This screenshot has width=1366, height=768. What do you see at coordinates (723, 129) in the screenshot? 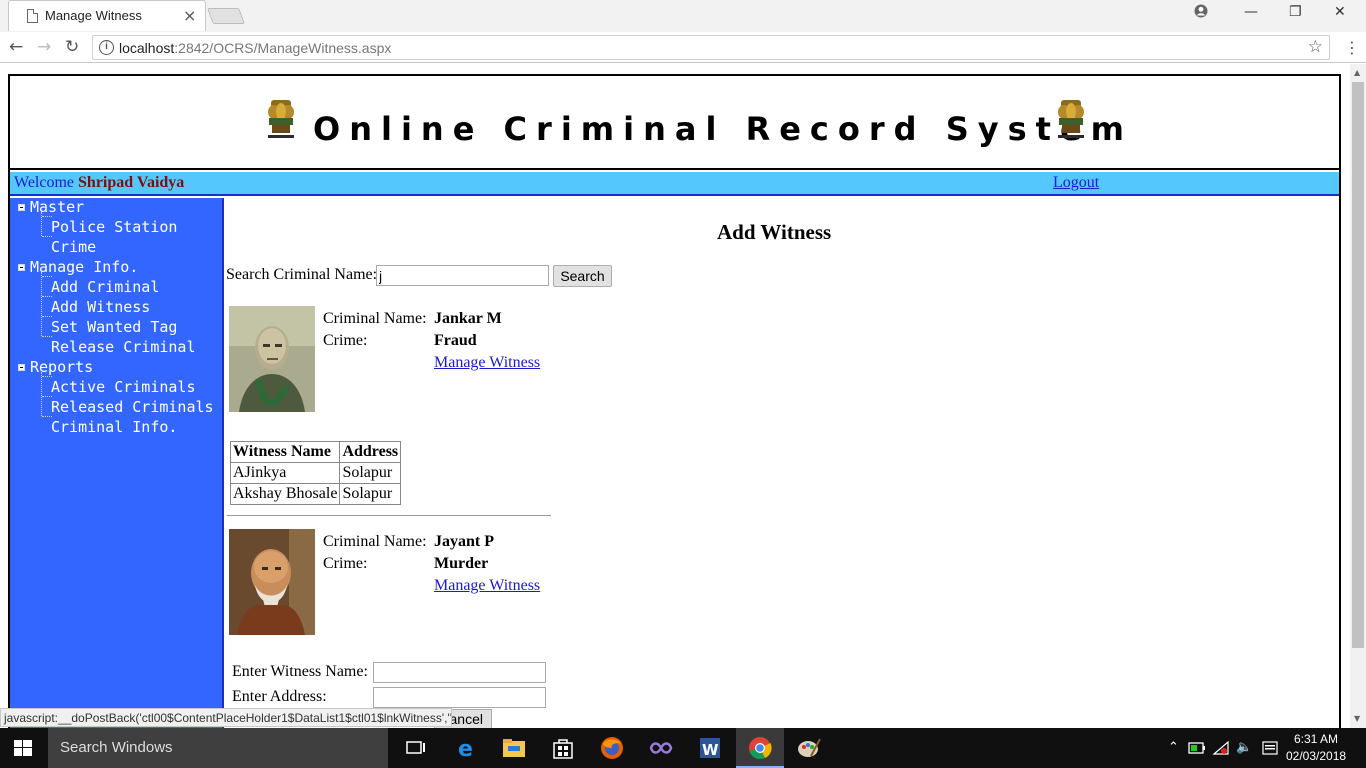
I see `site-title: Online Criminal Record System` at bounding box center [723, 129].